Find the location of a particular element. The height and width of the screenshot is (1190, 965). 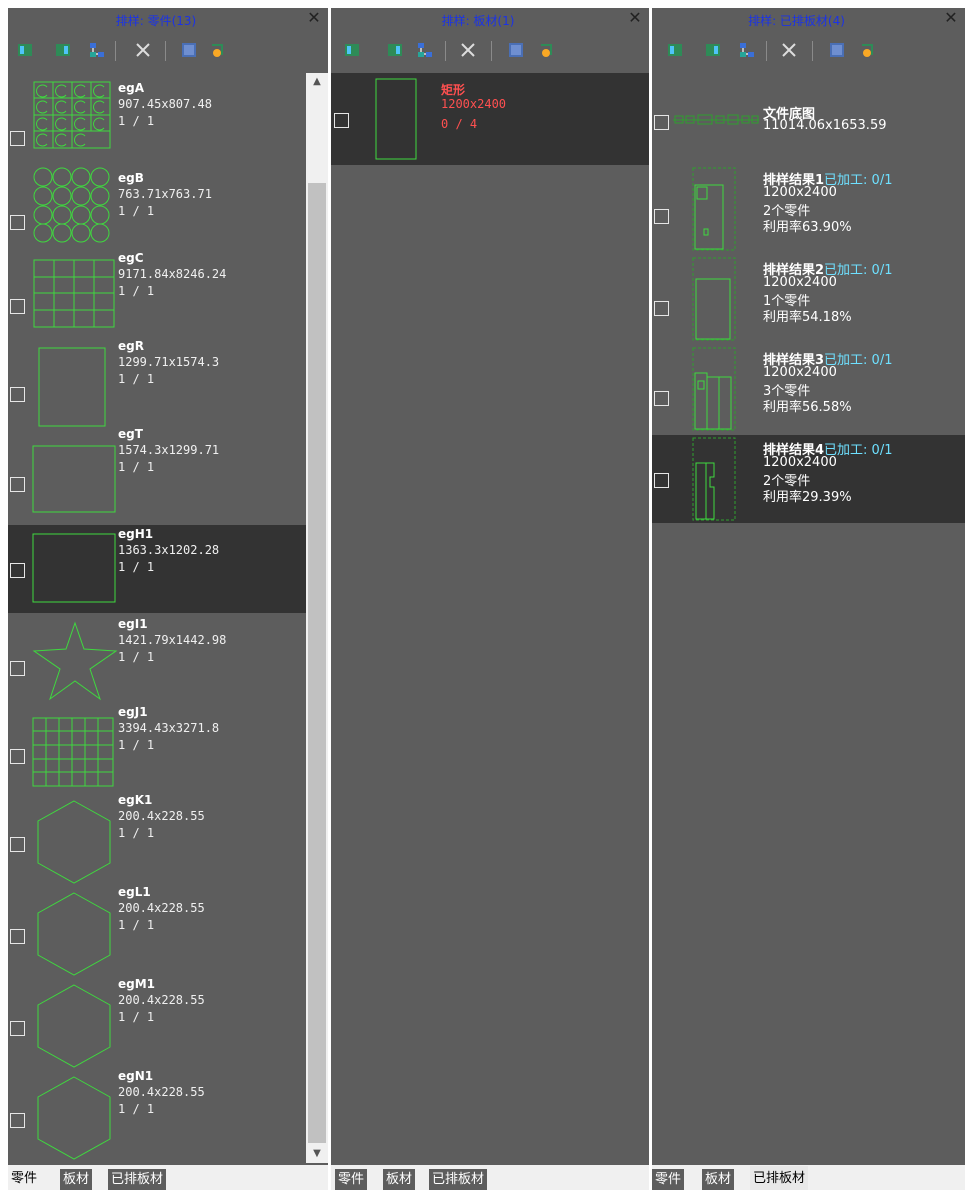

list-item: egT 1574.3x1299.71 1 / 1 is located at coordinates (168, 469).